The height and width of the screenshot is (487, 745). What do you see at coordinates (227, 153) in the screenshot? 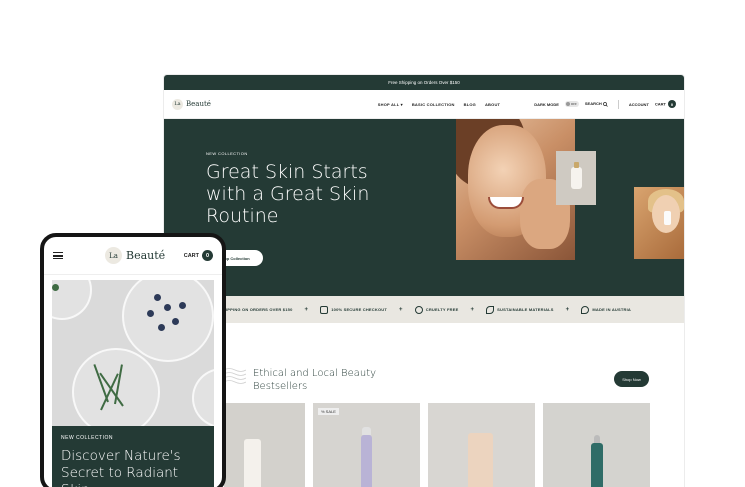
I see `hero-kicker: NEW COLLECTION` at bounding box center [227, 153].